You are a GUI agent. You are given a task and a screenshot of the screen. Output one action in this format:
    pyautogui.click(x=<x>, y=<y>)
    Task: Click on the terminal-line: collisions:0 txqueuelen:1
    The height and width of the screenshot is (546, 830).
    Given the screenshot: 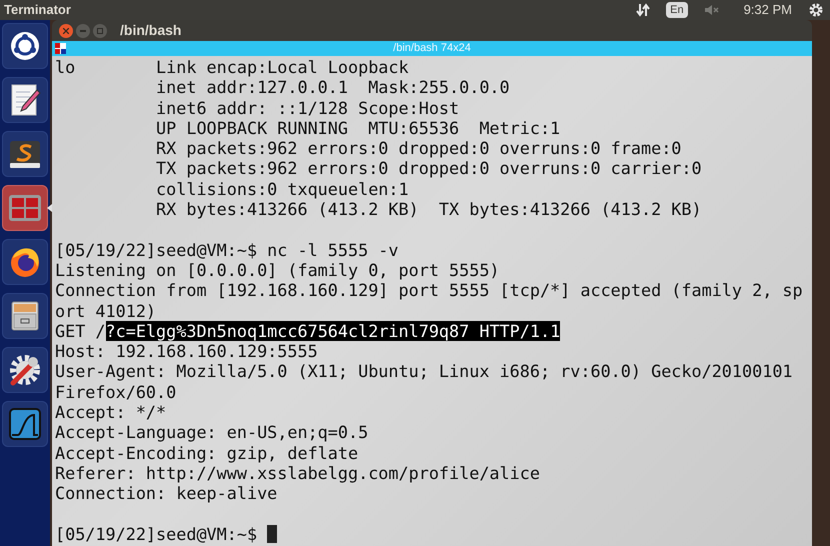 What is the action you would take?
    pyautogui.click(x=282, y=189)
    